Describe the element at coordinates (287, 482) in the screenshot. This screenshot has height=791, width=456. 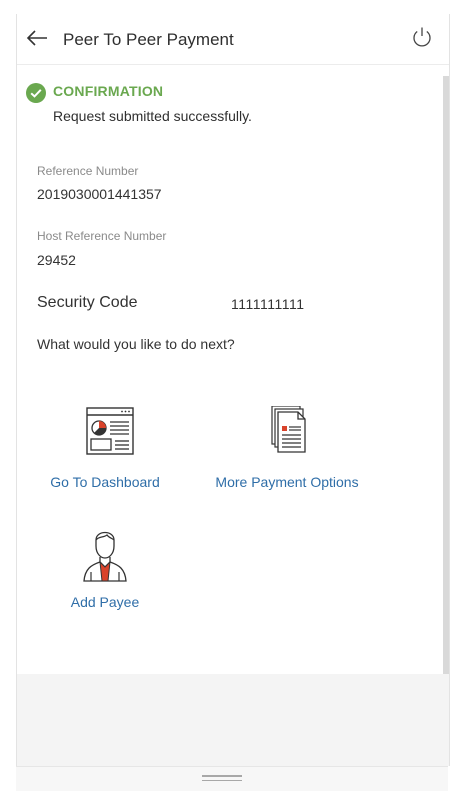
I see `more-payment-options-label: More Payment Options` at that location.